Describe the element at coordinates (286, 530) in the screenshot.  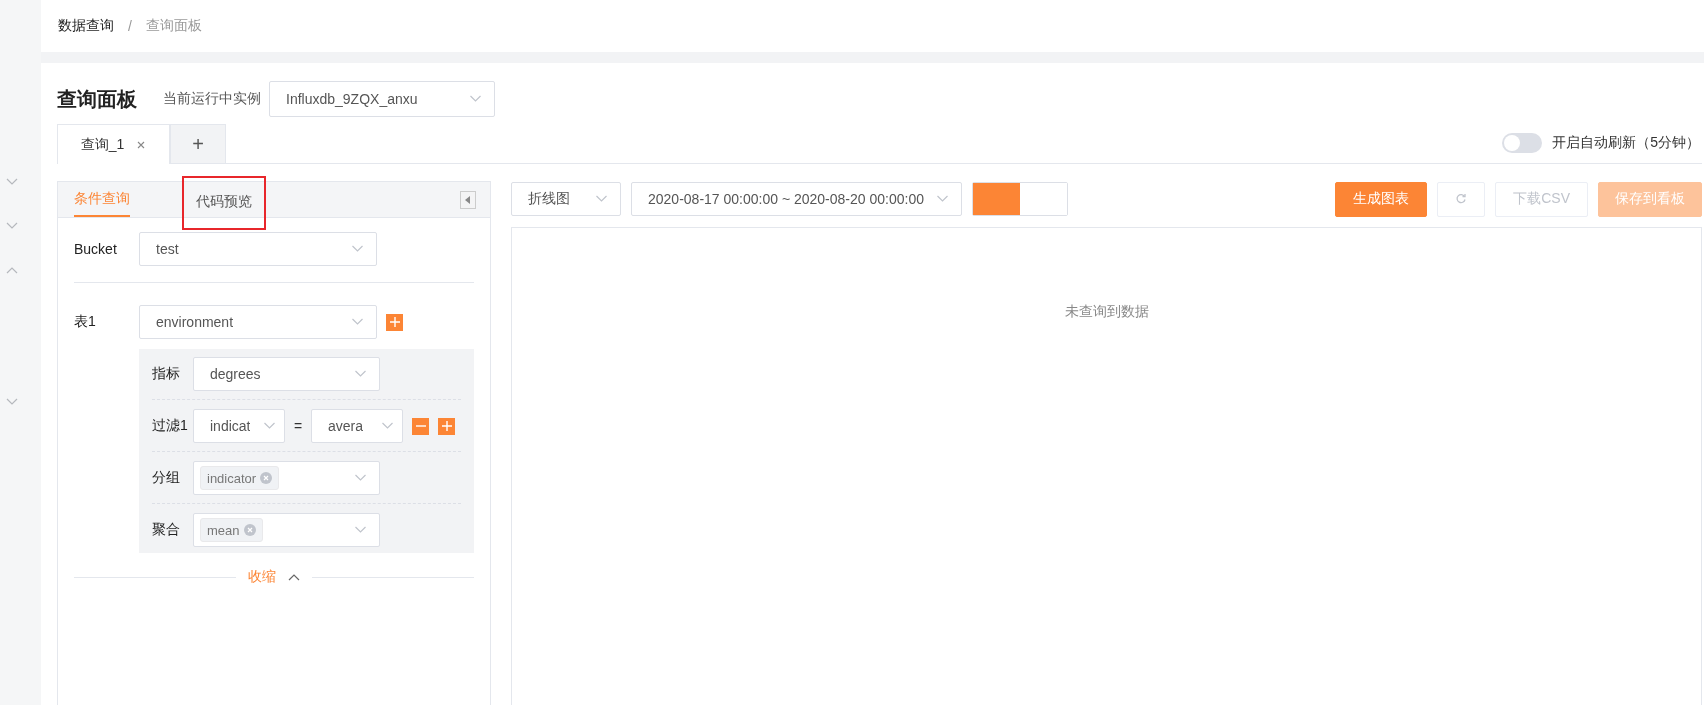
I see `multi-select: mean` at that location.